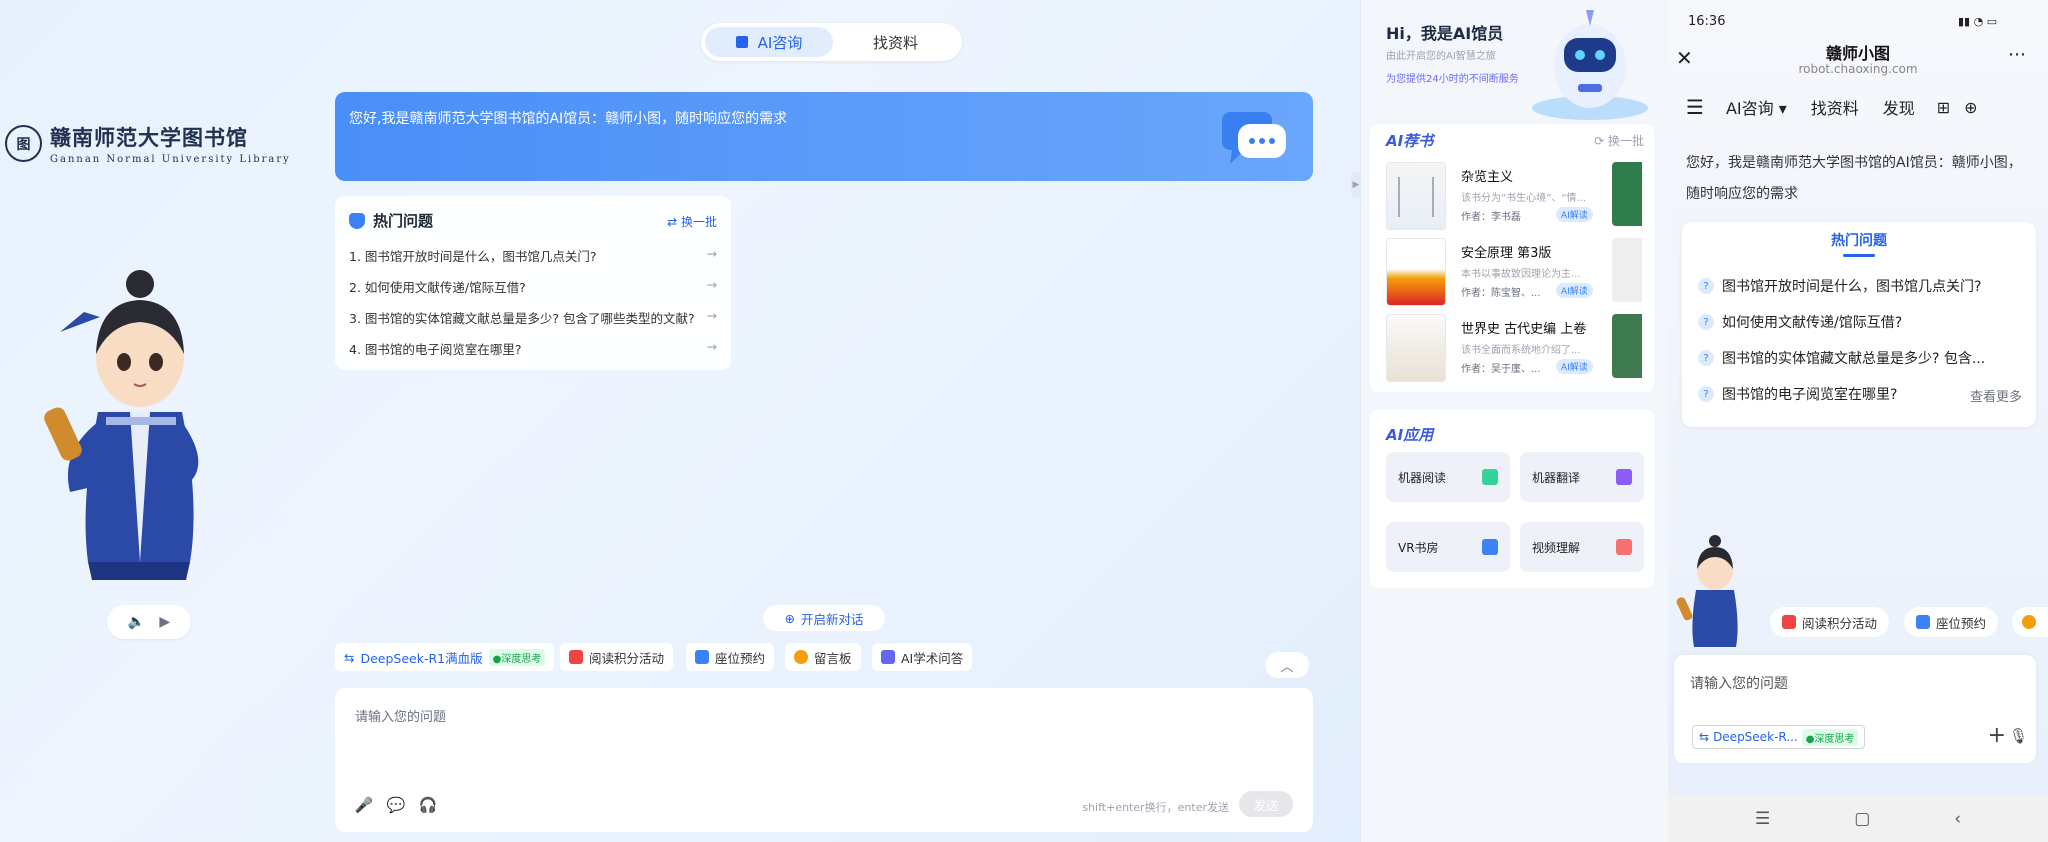 This screenshot has height=842, width=2048. I want to click on chip-label: 阅读积分活动, so click(627, 658).